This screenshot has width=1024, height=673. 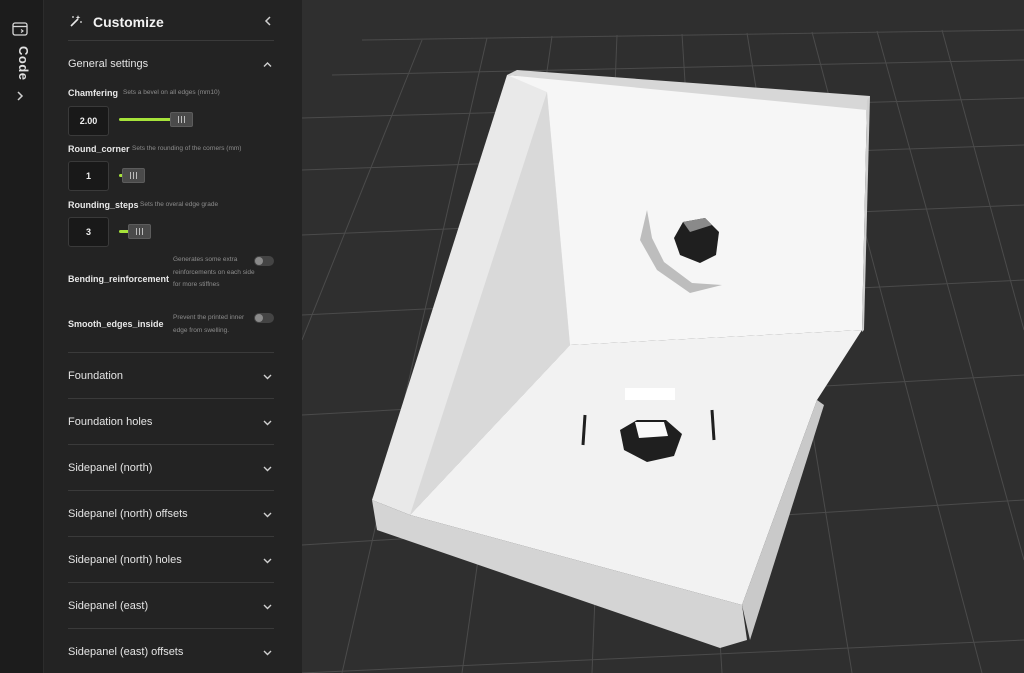 I want to click on smooth-edges-inside-toggle, so click(x=264, y=318).